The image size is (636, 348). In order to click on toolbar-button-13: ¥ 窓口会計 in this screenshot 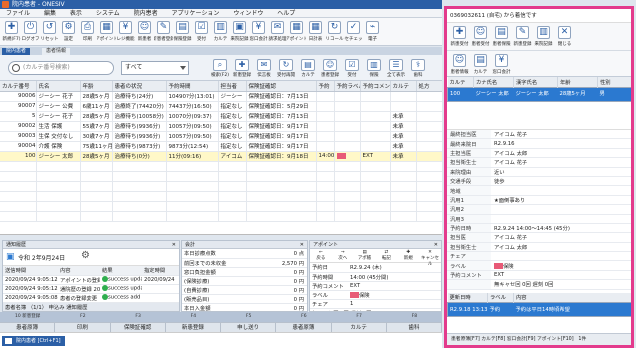, I will do `click(258, 32)`.